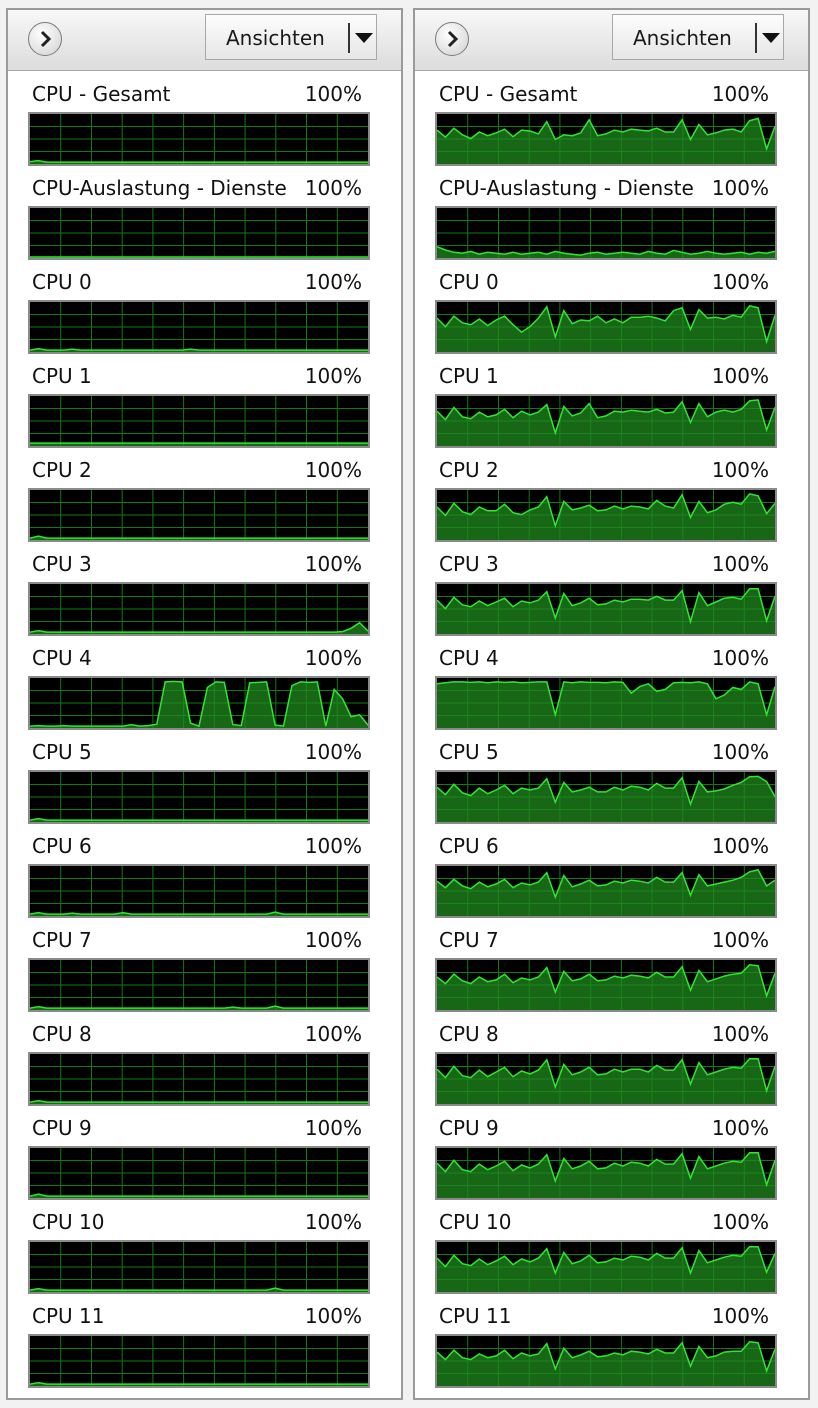 The height and width of the screenshot is (1408, 818). I want to click on cpu-graph-label: CPU 0, so click(62, 282).